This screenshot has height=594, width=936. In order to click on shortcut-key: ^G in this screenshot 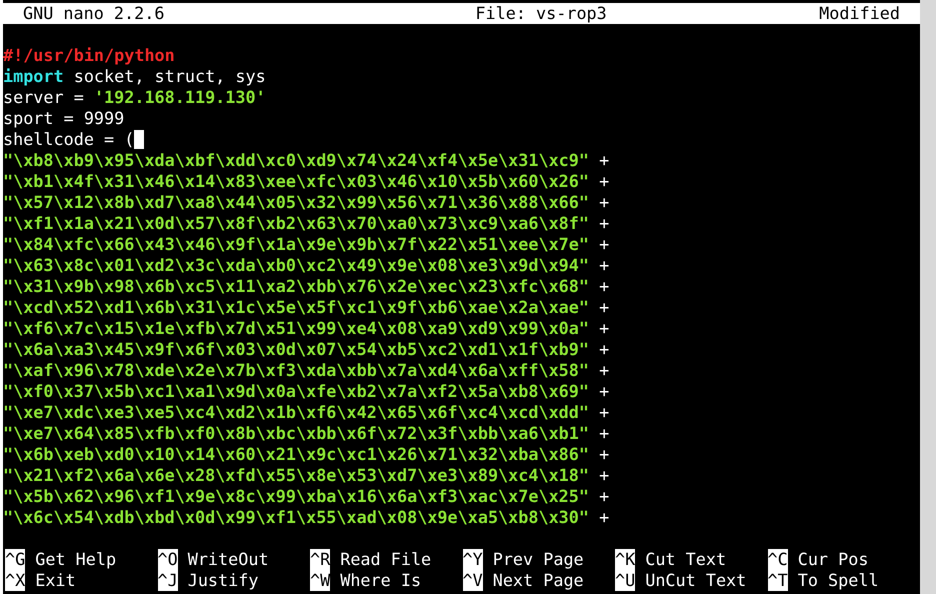, I will do `click(15, 559)`.